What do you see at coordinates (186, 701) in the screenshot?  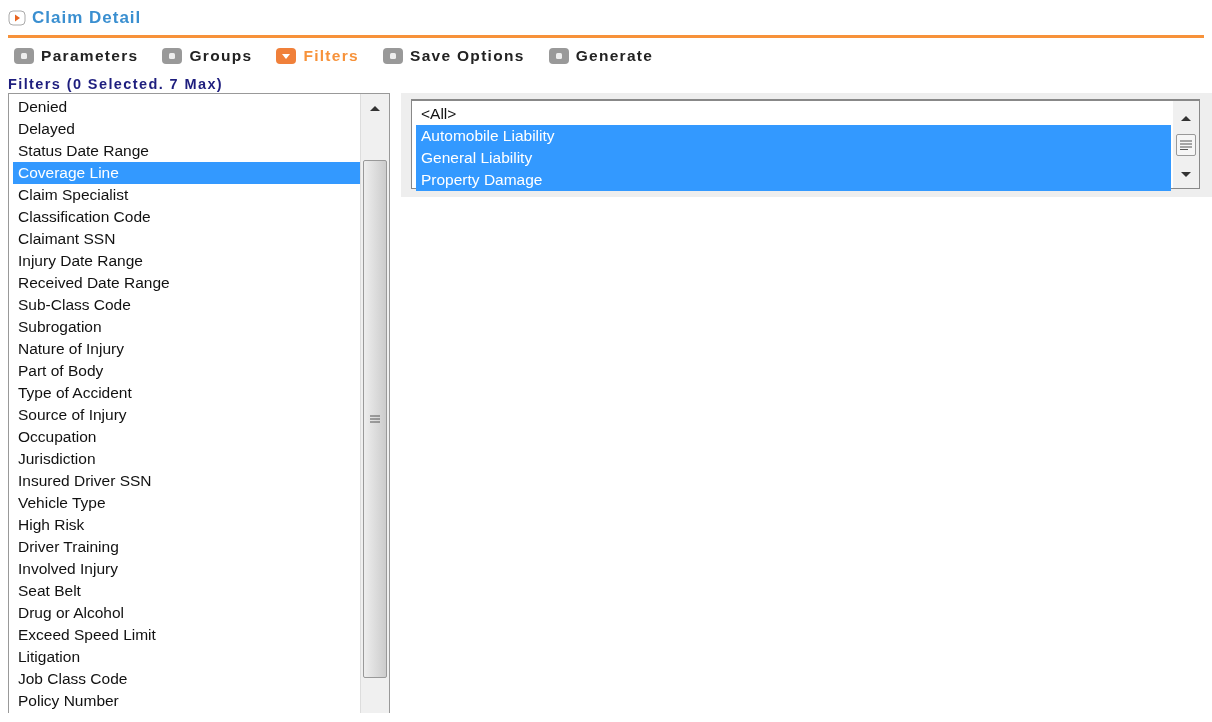 I see `filter-item: Policy Number` at bounding box center [186, 701].